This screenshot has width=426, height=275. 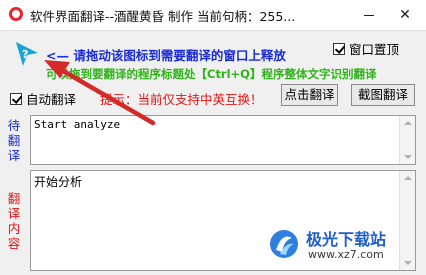 What do you see at coordinates (14, 140) in the screenshot?
I see `source-side-label: 待翻译` at bounding box center [14, 140].